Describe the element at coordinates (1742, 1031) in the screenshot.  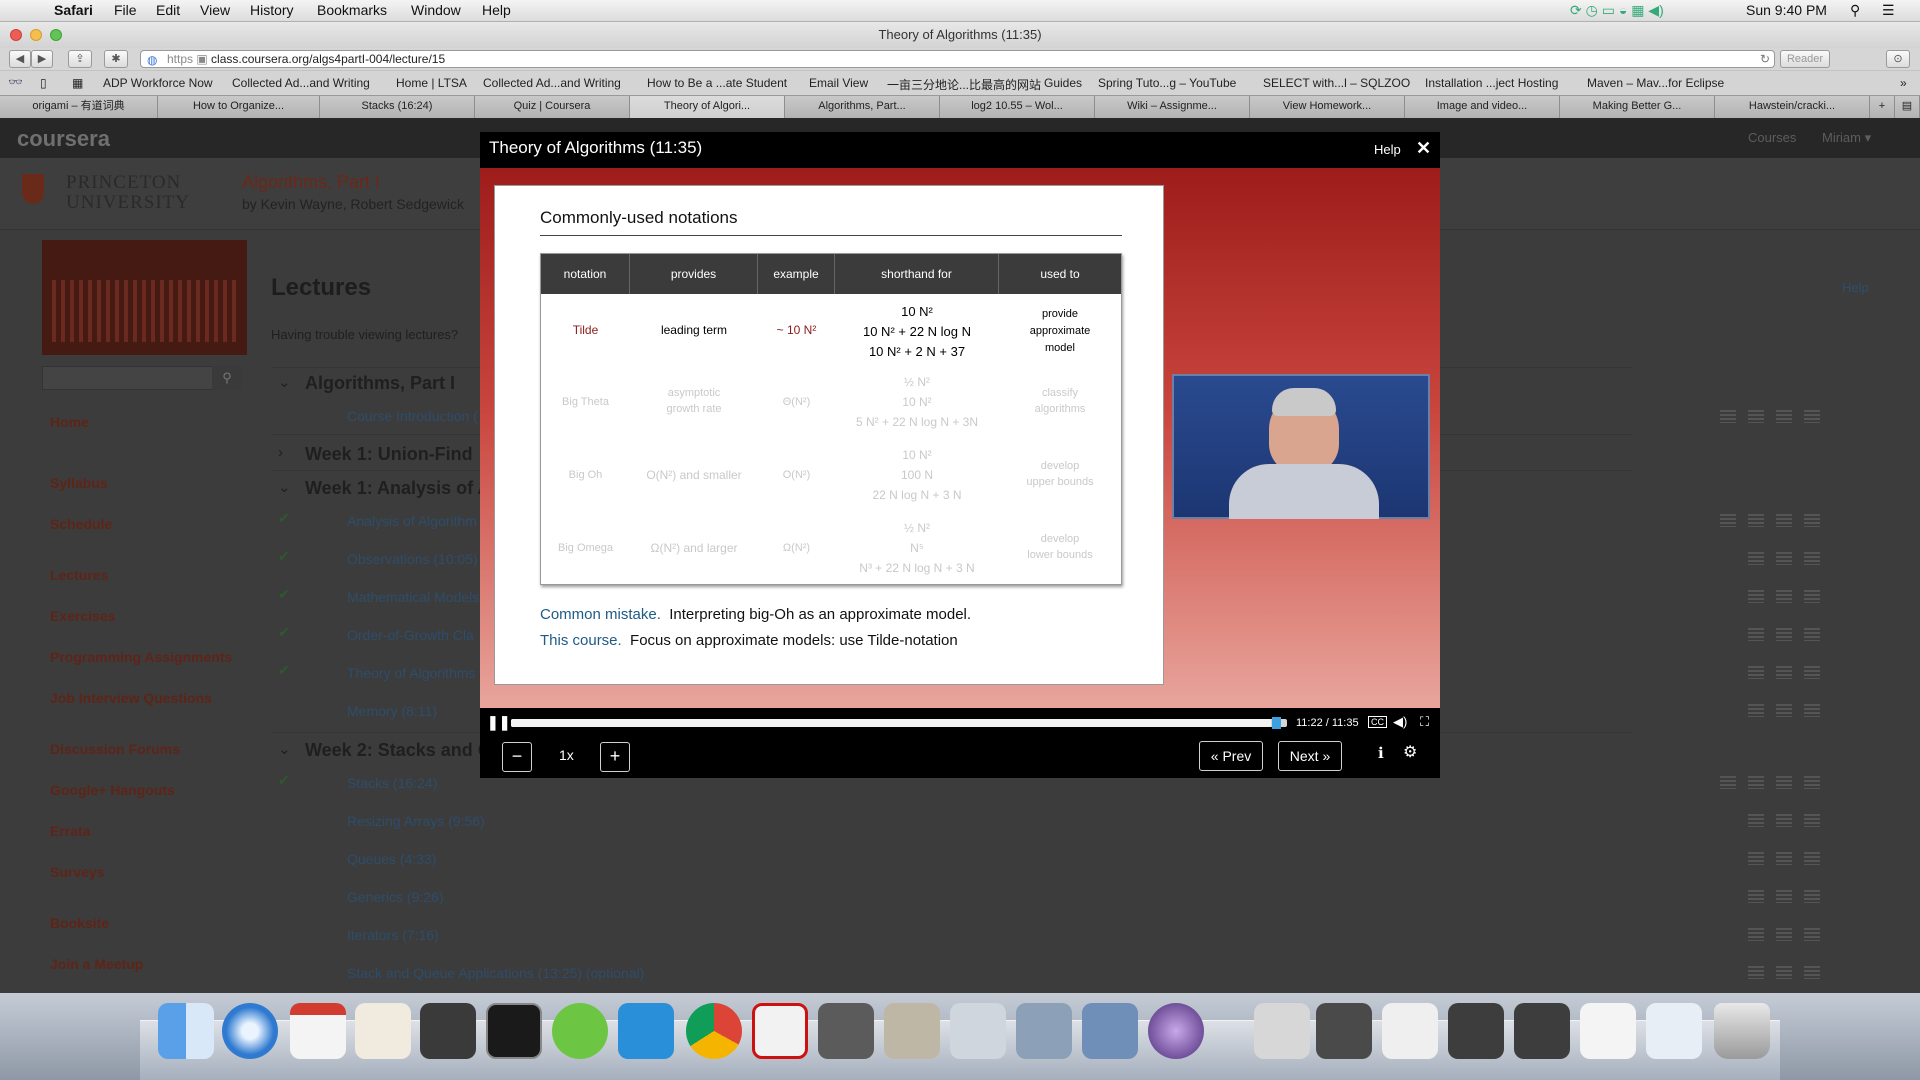
I see `trash-icon` at that location.